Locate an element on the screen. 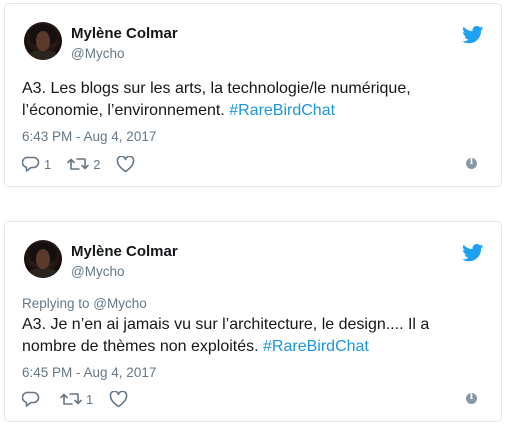 The width and height of the screenshot is (505, 443). tweet-actions: 1 is located at coordinates (85, 399).